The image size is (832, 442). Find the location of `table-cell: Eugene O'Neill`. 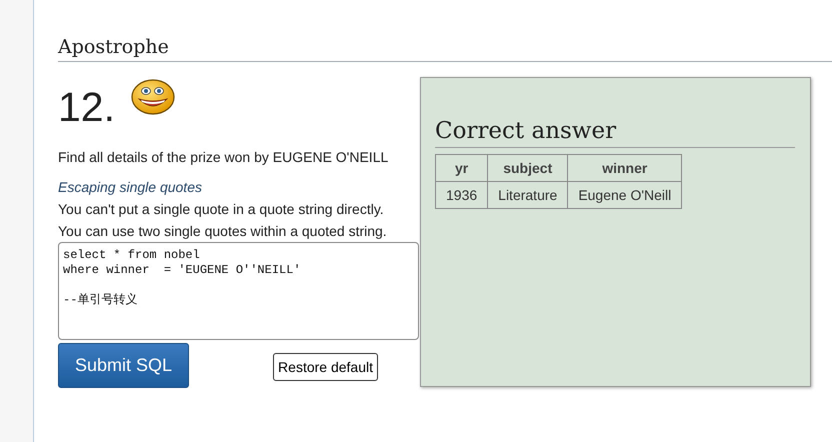

table-cell: Eugene O'Neill is located at coordinates (625, 195).